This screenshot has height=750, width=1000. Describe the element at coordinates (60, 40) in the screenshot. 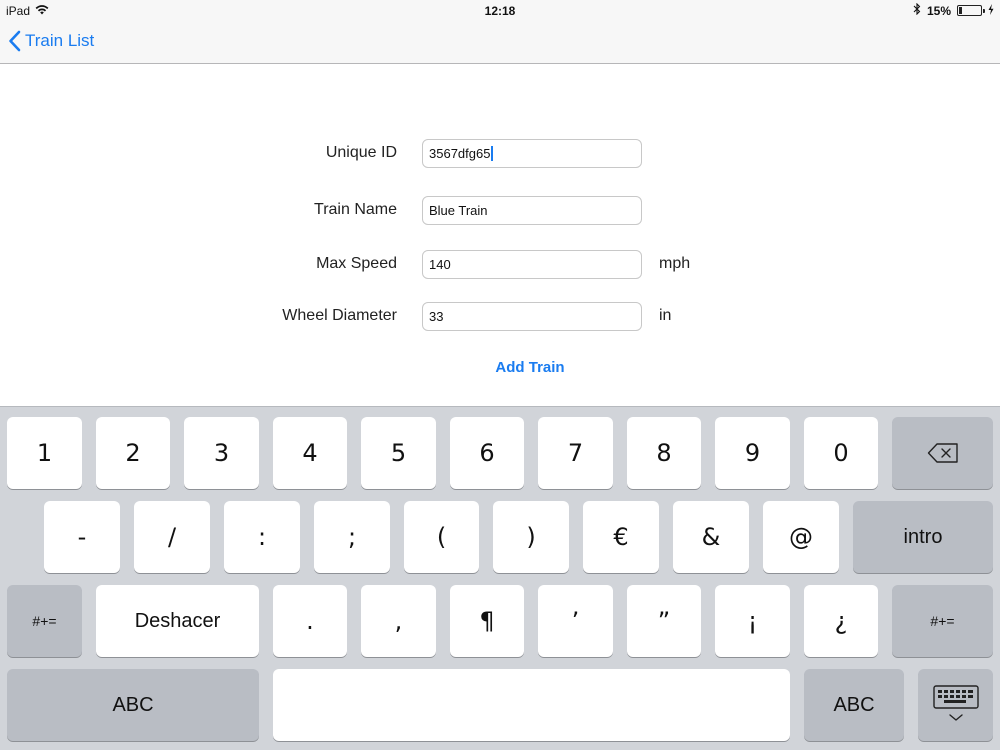

I see `back-button-label: Train List` at that location.